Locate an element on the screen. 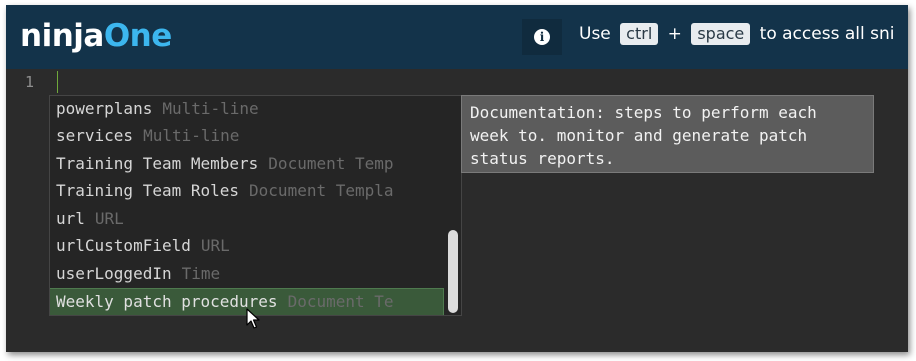  suggestion-label: urlCustomField is located at coordinates (123, 245).